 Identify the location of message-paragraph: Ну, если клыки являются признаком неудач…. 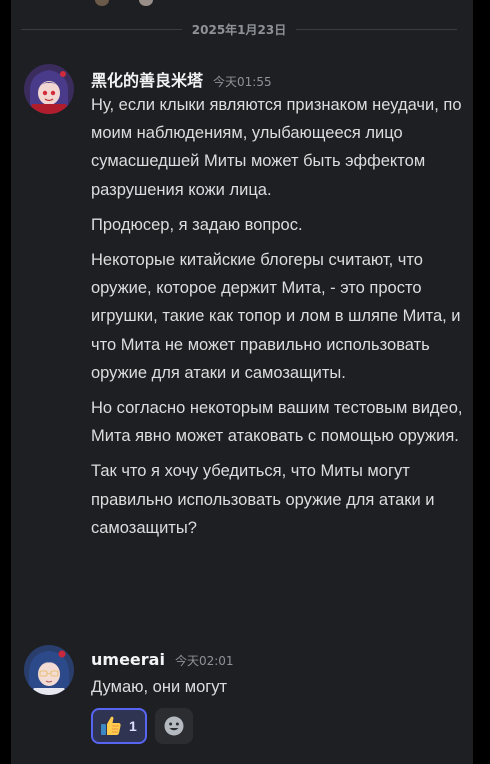
(276, 147).